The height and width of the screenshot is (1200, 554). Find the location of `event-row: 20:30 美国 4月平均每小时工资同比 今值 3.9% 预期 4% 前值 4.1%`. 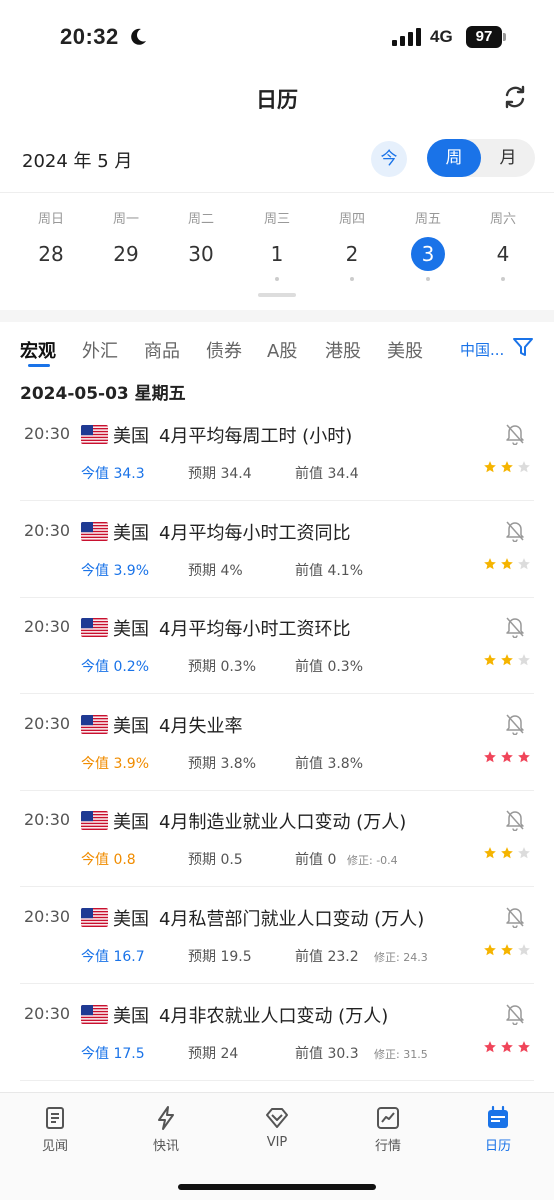

event-row: 20:30 美国 4月平均每小时工资同比 今值 3.9% 预期 4% 前值 4.1% is located at coordinates (277, 550).